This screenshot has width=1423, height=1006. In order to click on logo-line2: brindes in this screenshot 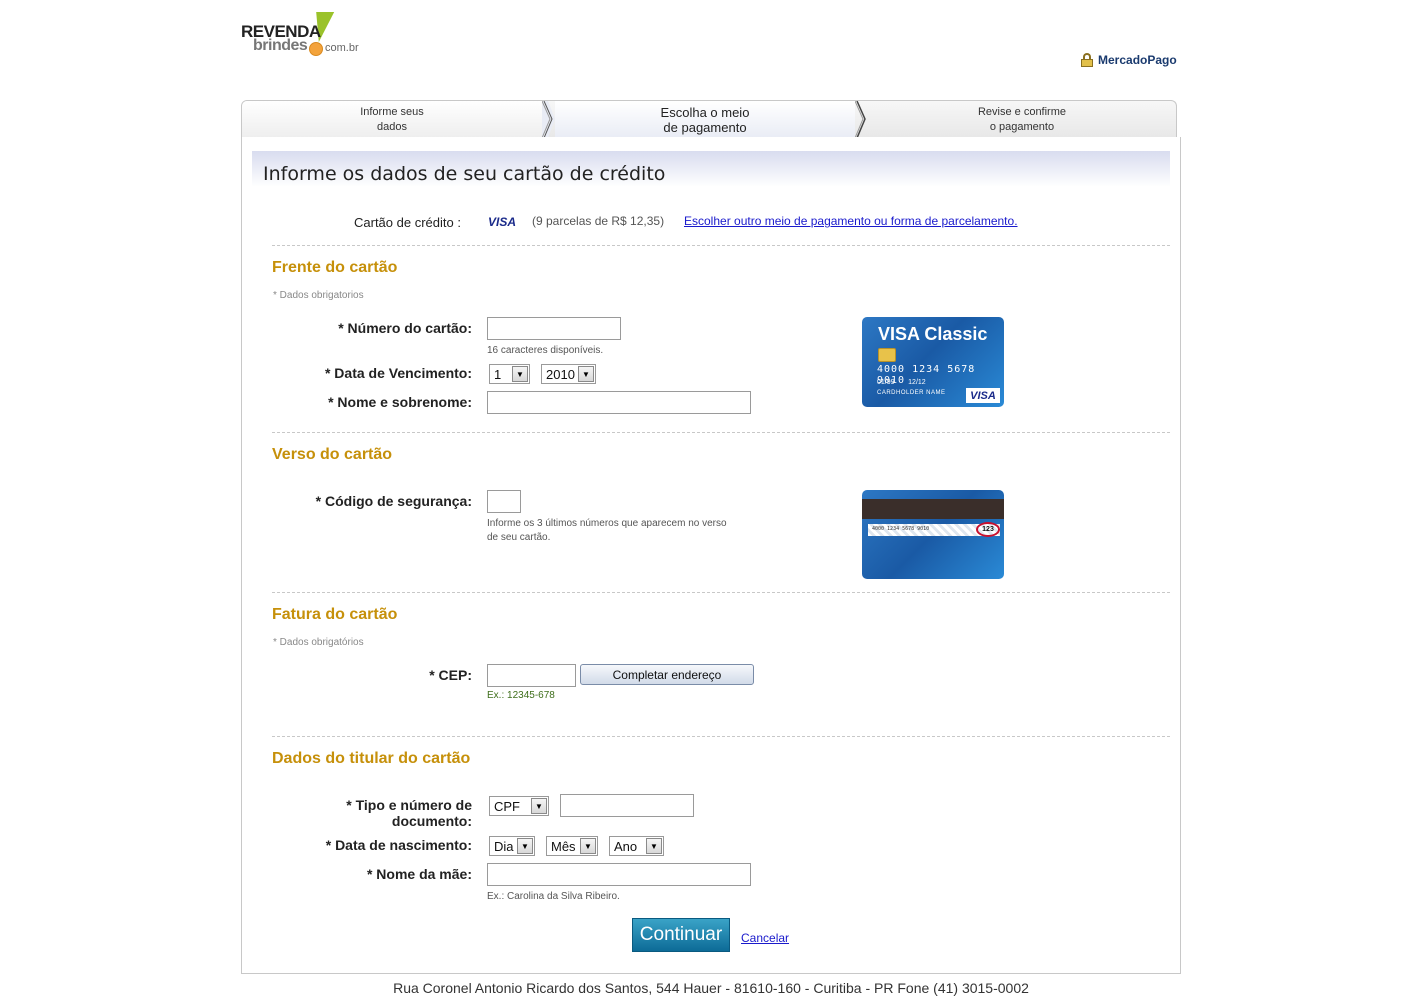, I will do `click(280, 45)`.